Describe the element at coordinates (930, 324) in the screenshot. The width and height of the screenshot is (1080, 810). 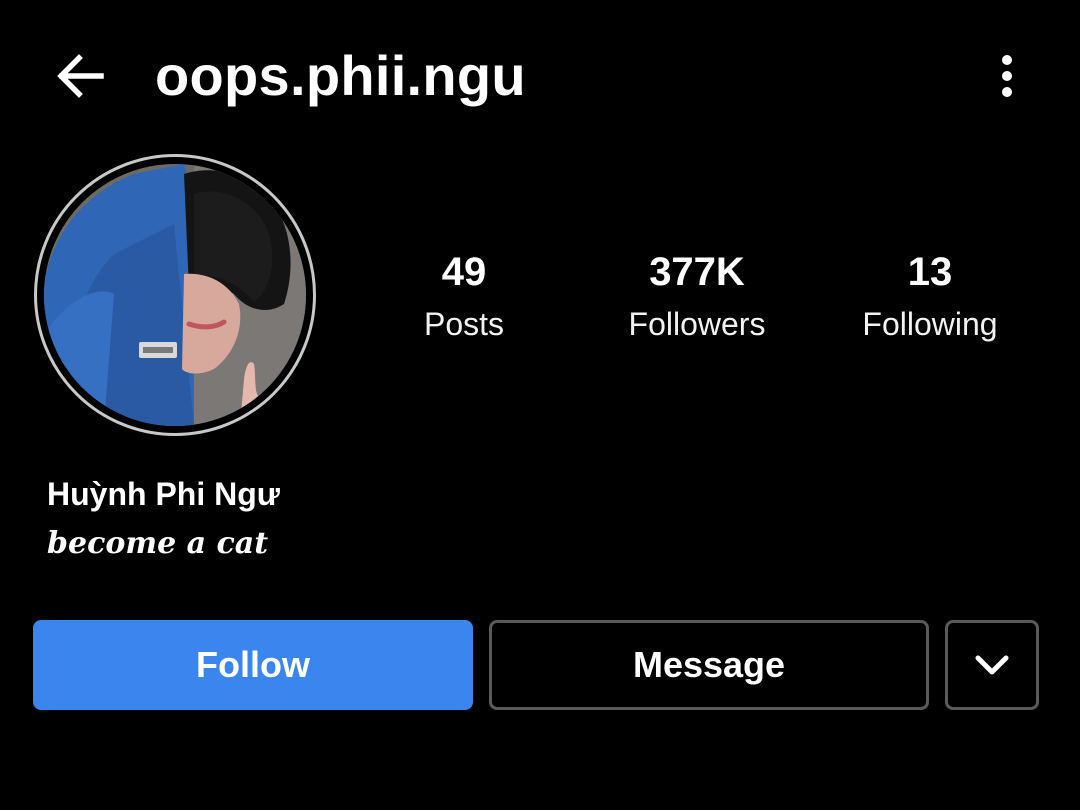
I see `following-label: Following` at that location.